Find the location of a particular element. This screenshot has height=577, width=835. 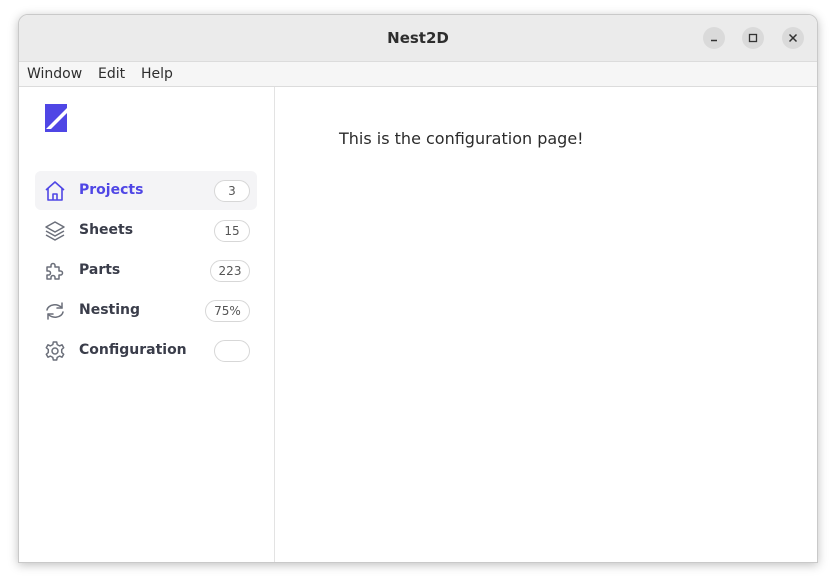

sidebar-item-label: Projects is located at coordinates (111, 190).